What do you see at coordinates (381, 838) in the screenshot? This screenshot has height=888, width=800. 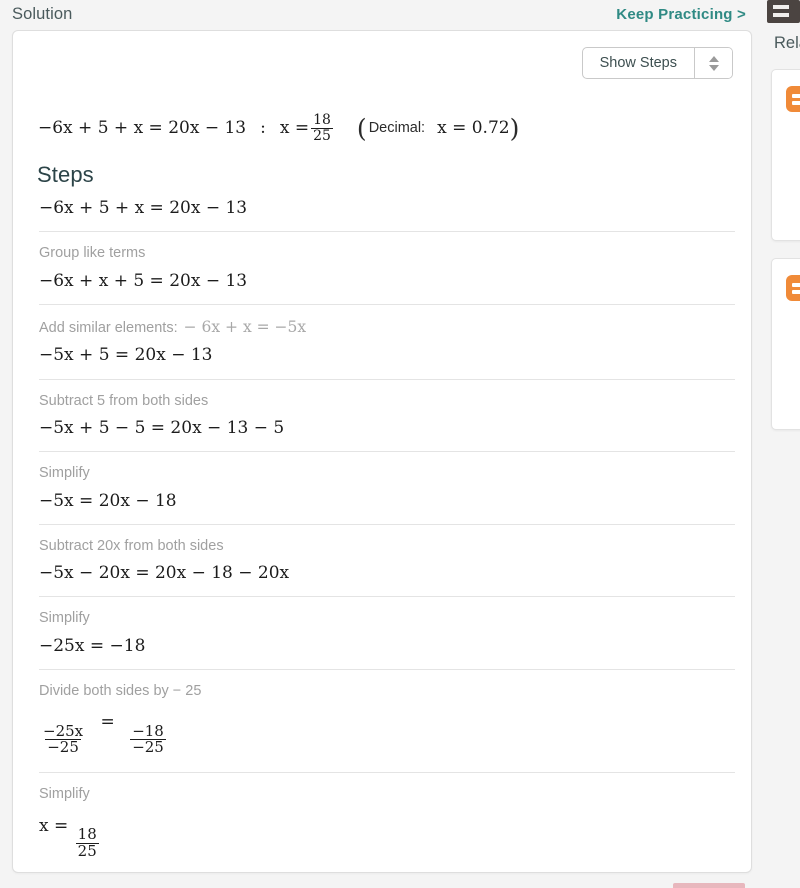 I see `final-answer: x = 18 25` at bounding box center [381, 838].